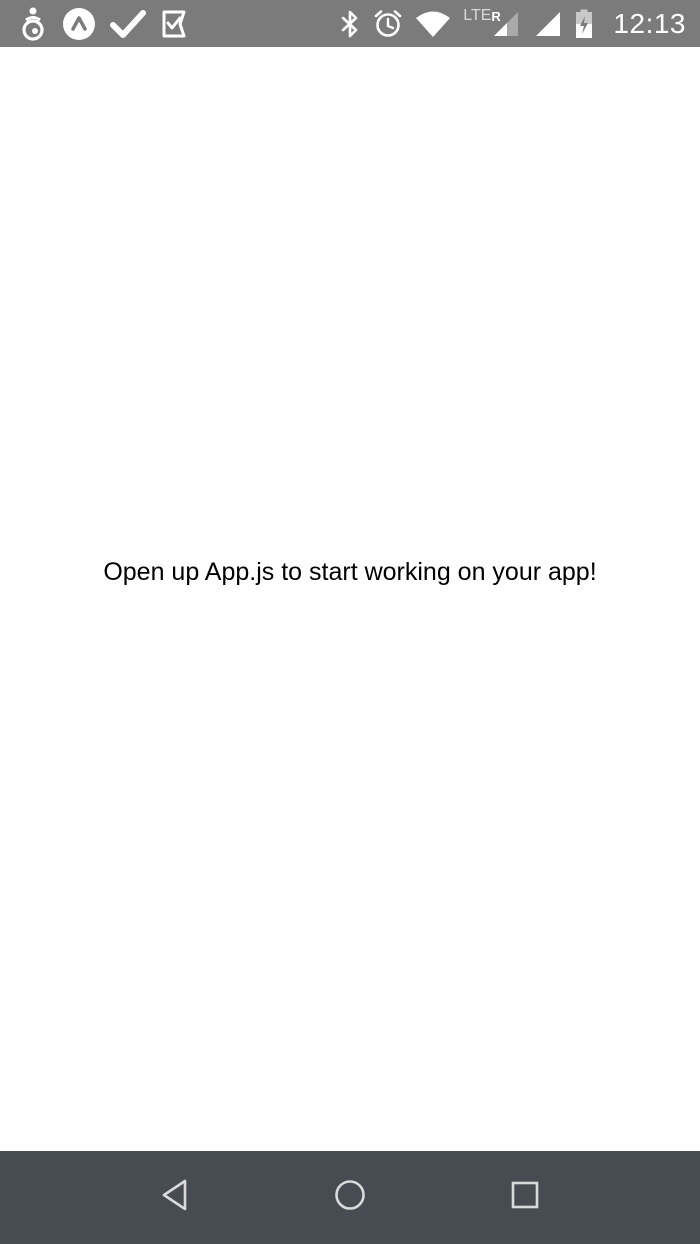 The image size is (700, 1244). I want to click on home-icon, so click(350, 1197).